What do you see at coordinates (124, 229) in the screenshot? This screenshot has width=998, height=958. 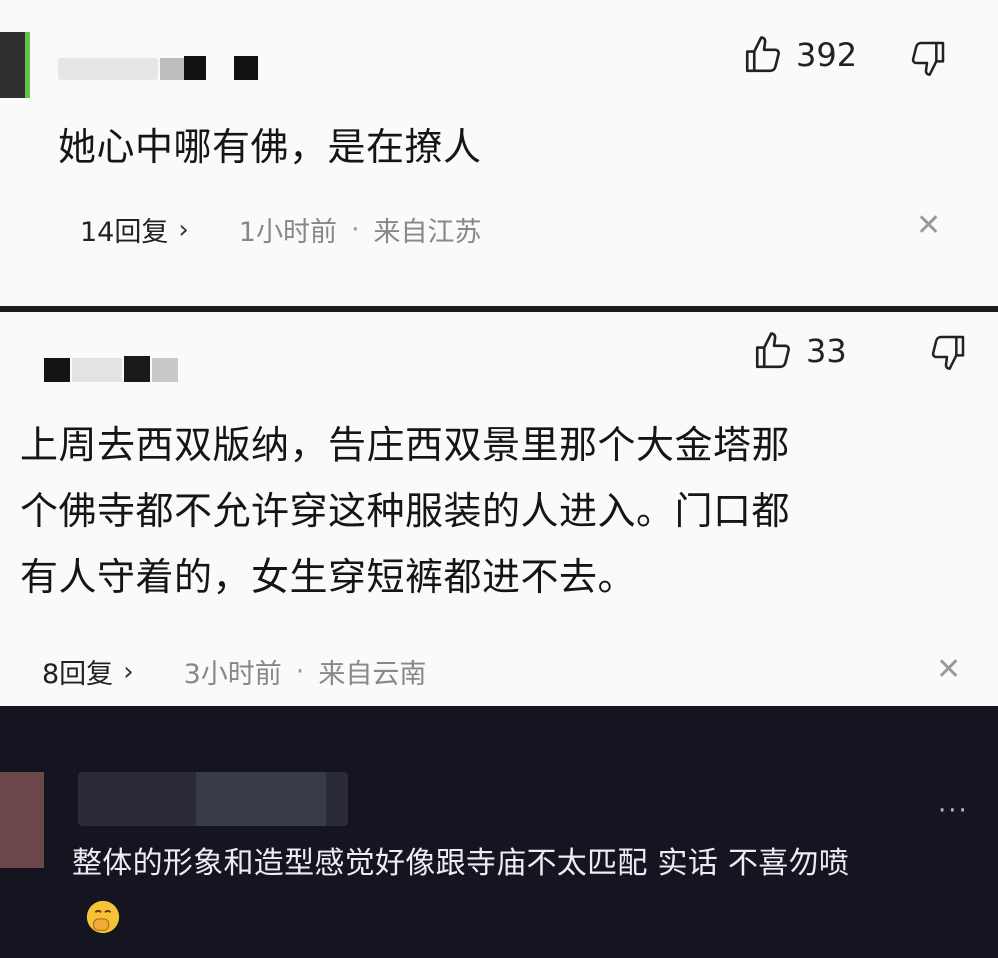 I see `replies-link: 14回复` at bounding box center [124, 229].